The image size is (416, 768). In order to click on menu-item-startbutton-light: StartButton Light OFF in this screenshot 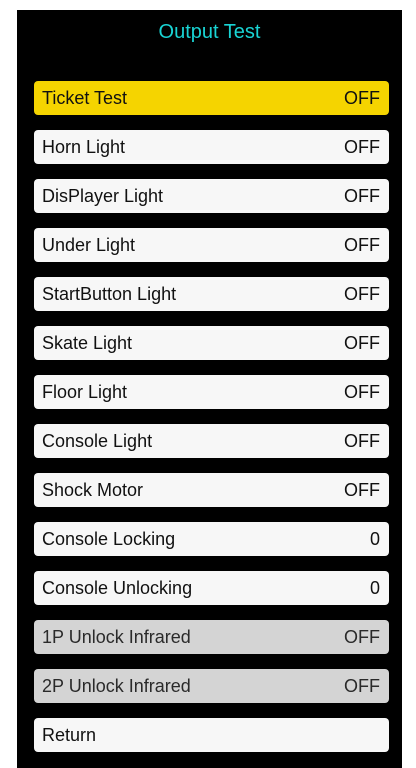, I will do `click(211, 294)`.